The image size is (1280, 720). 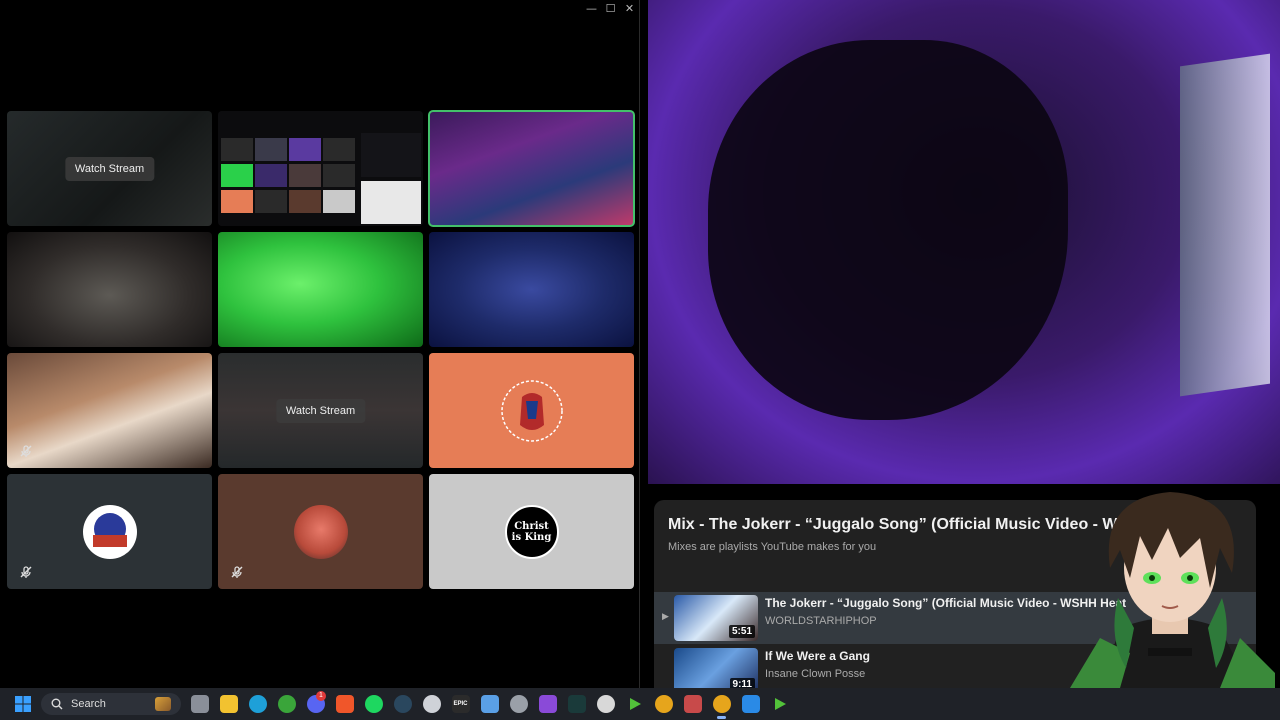 I want to click on search-icon, so click(x=57, y=704).